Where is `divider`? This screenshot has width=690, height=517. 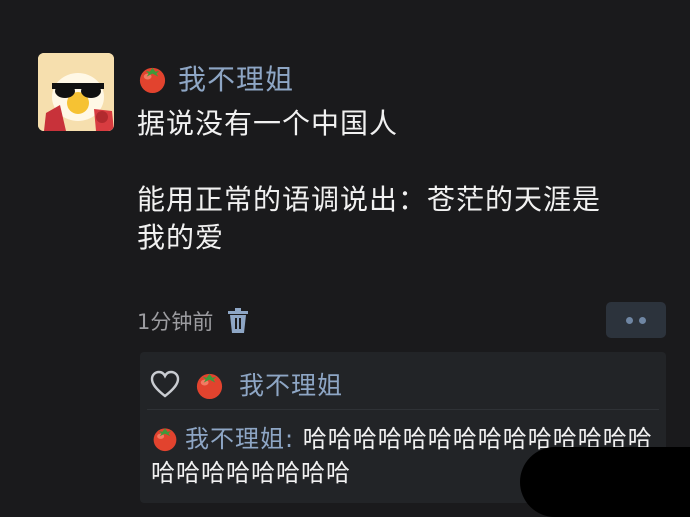
divider is located at coordinates (403, 409).